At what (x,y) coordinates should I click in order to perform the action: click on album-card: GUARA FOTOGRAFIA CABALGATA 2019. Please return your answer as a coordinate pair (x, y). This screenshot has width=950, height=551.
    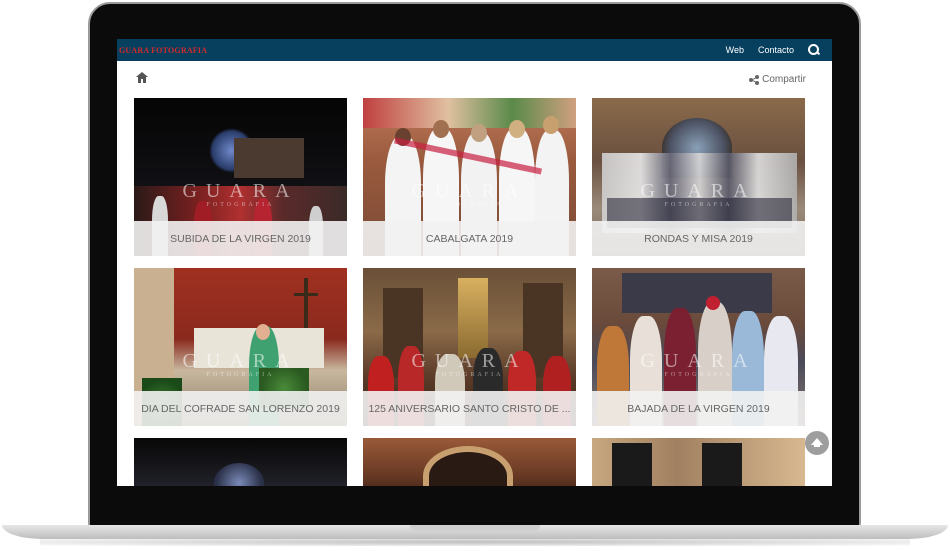
    Looking at the image, I should click on (469, 177).